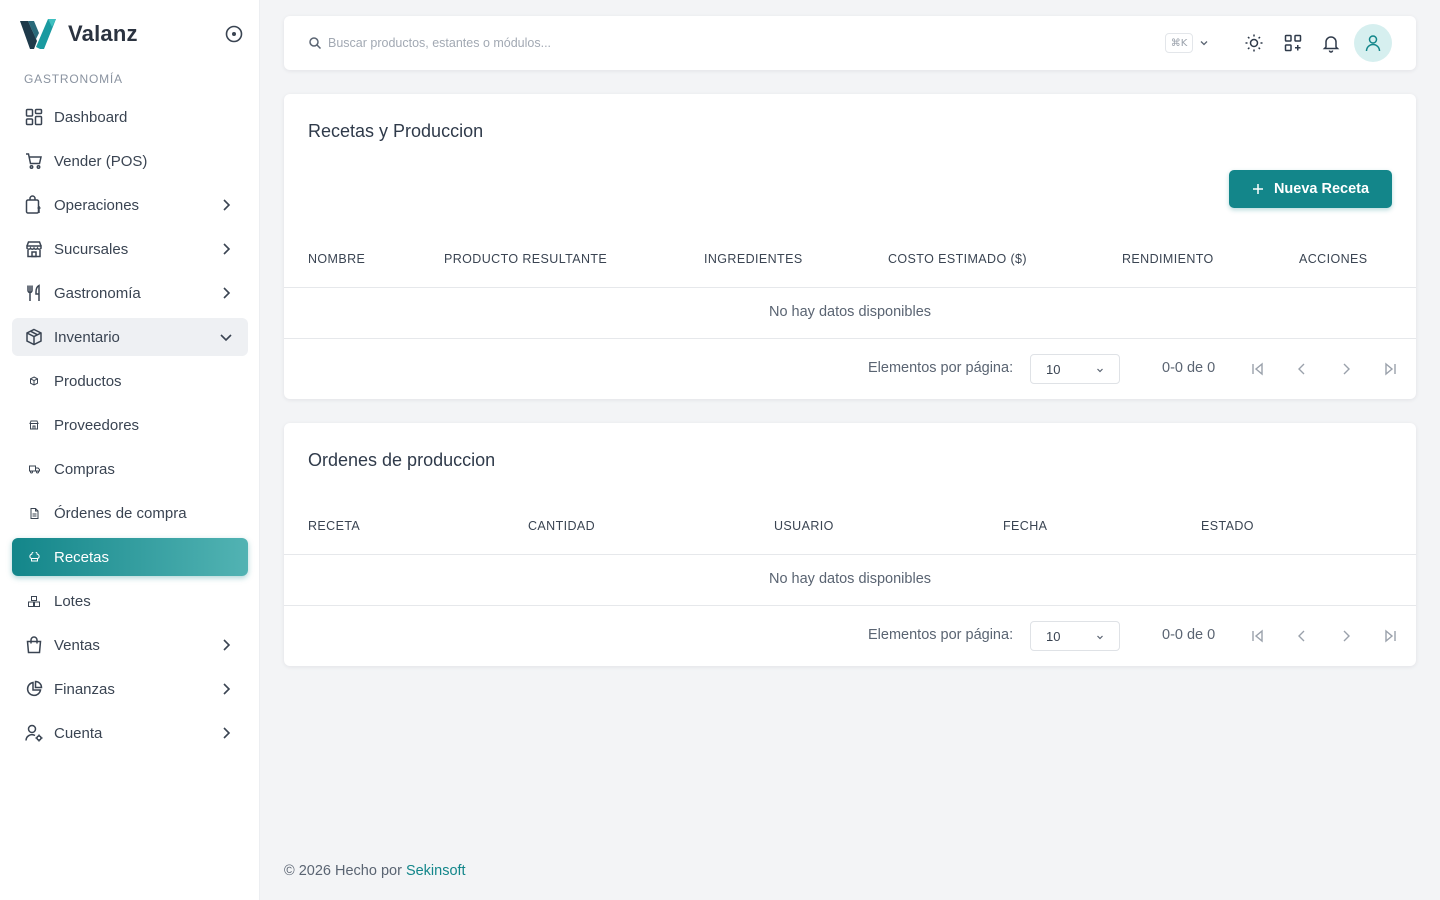 This screenshot has height=900, width=1440. Describe the element at coordinates (334, 526) in the screenshot. I see `column-header: RECETA` at that location.